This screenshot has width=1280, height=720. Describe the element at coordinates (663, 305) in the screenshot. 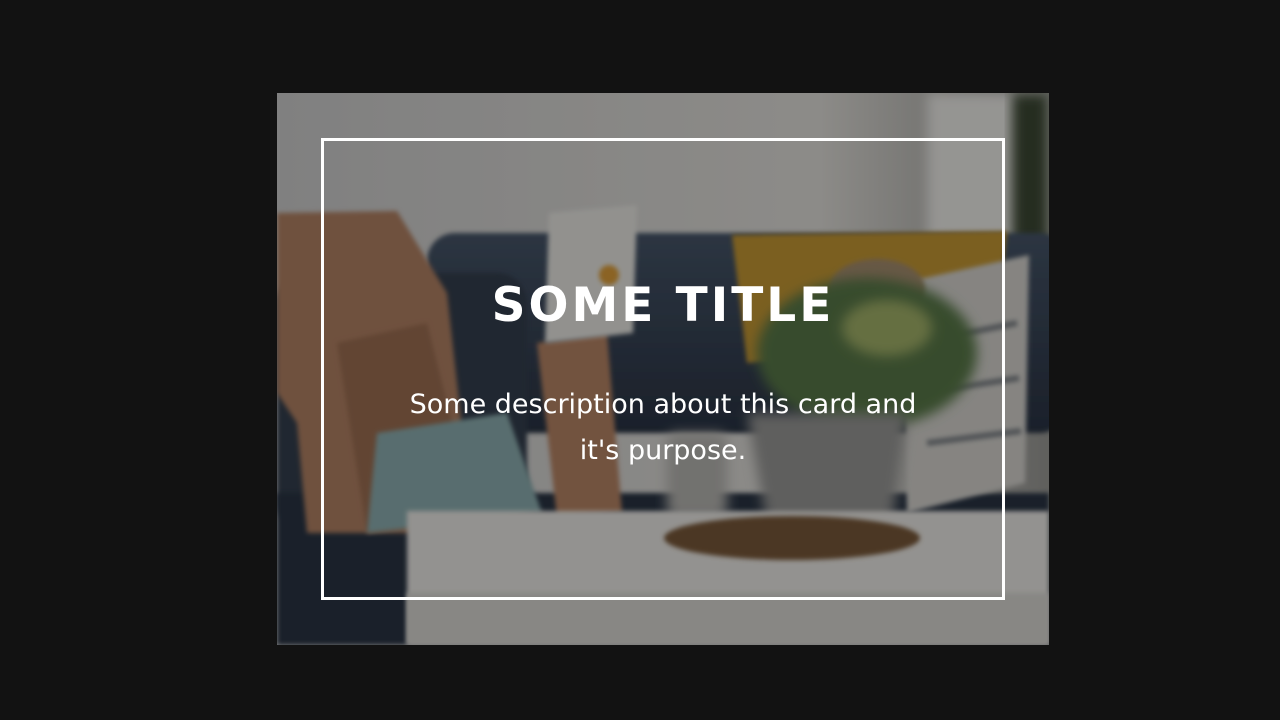

I see `card-title: SOME TITLE` at that location.